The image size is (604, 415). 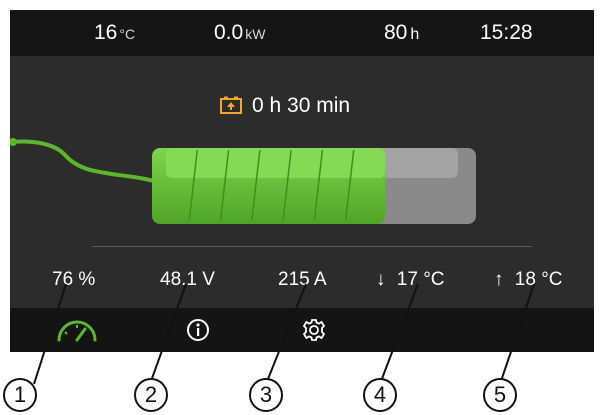 I want to click on callout-5: 5, so click(x=500, y=395).